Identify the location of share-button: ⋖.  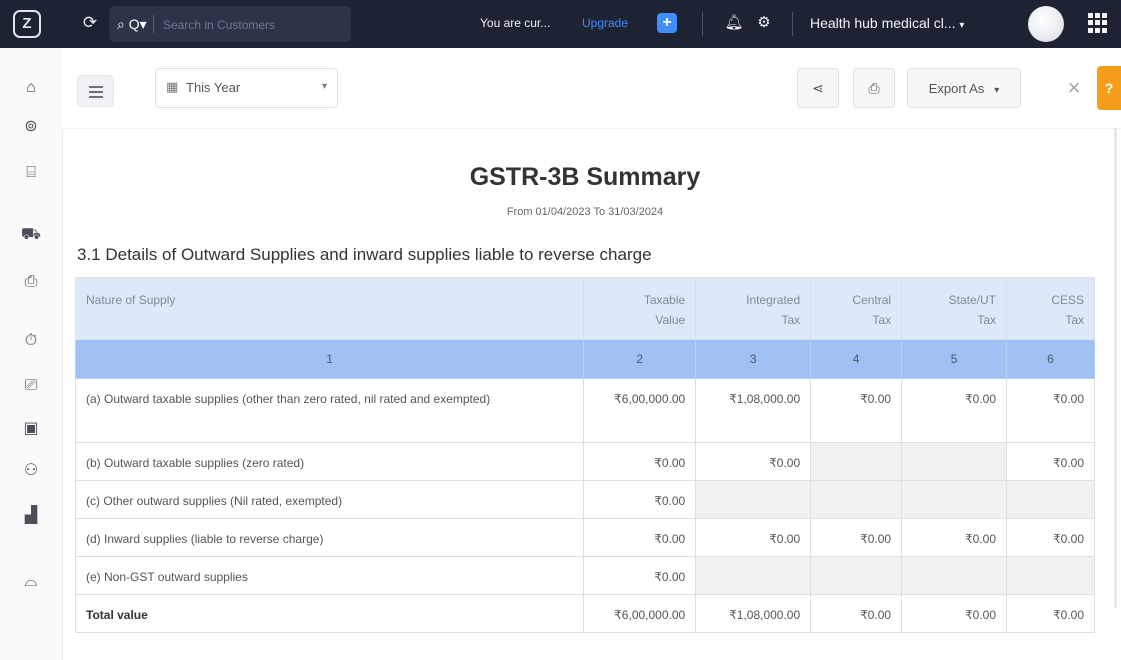
(818, 88).